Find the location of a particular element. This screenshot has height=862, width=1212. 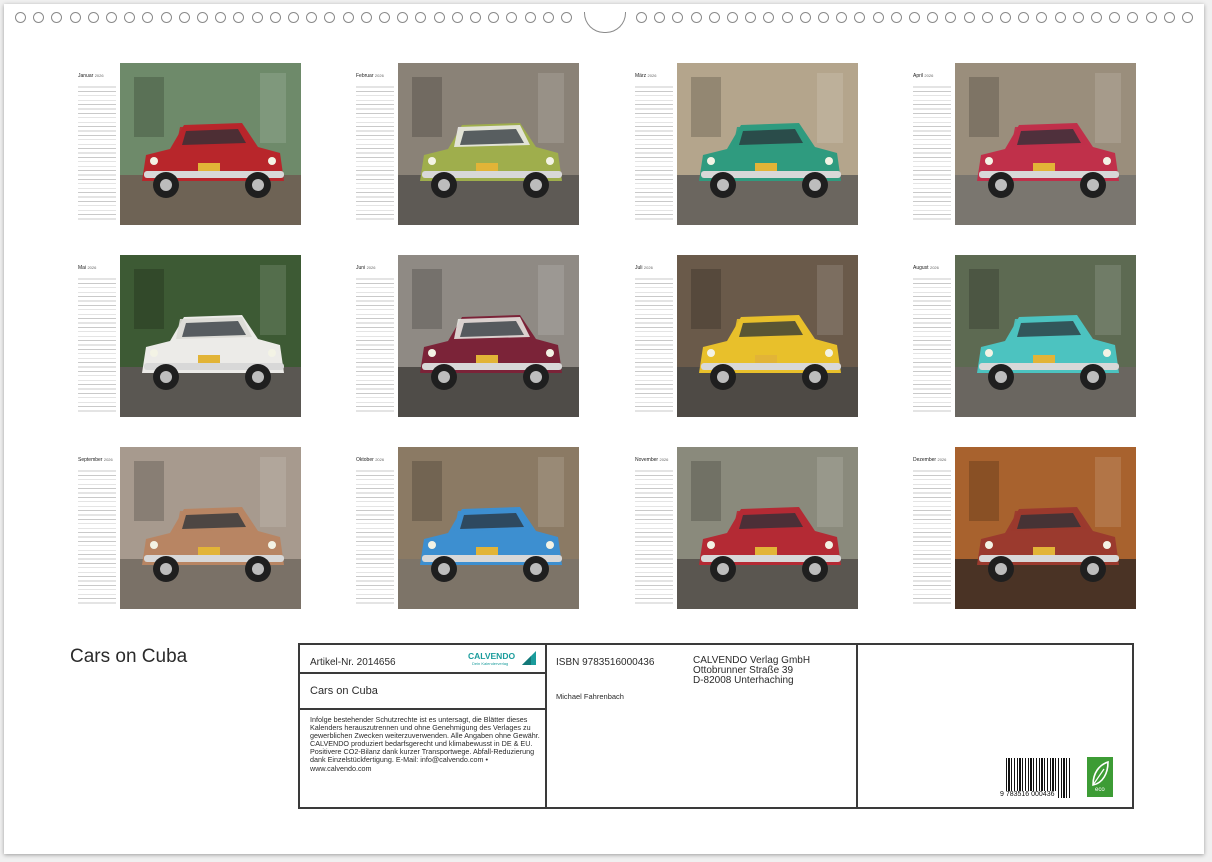

eco-badge: eco is located at coordinates (1100, 777).